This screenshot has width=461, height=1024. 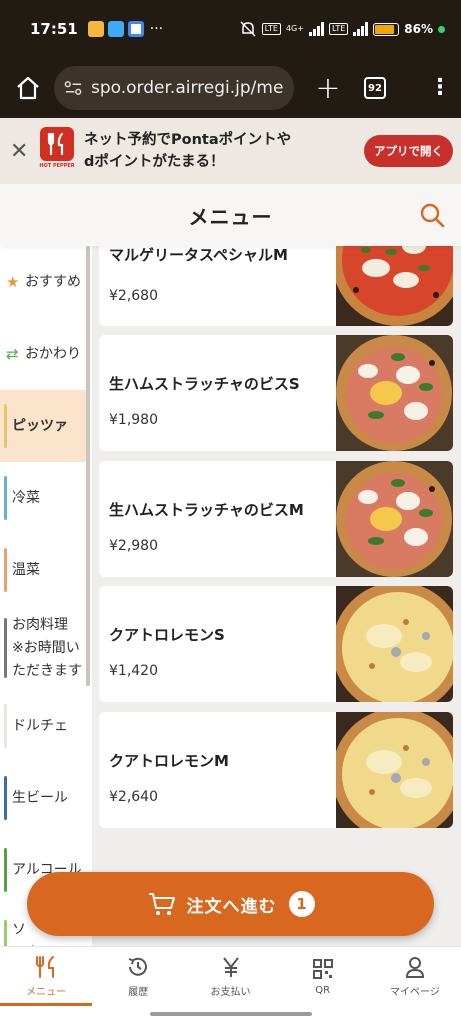 I want to click on item-price: ¥1,980, so click(x=133, y=420).